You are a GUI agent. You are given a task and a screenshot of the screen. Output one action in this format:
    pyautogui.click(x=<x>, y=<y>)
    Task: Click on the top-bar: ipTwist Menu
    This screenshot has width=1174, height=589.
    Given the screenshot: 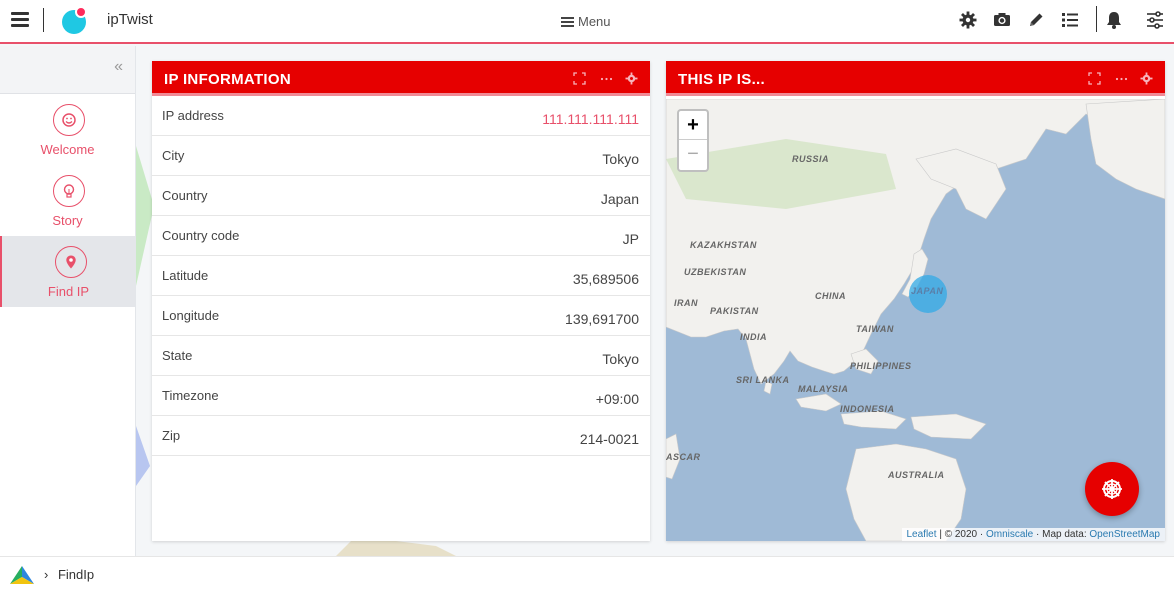 What is the action you would take?
    pyautogui.click(x=587, y=22)
    